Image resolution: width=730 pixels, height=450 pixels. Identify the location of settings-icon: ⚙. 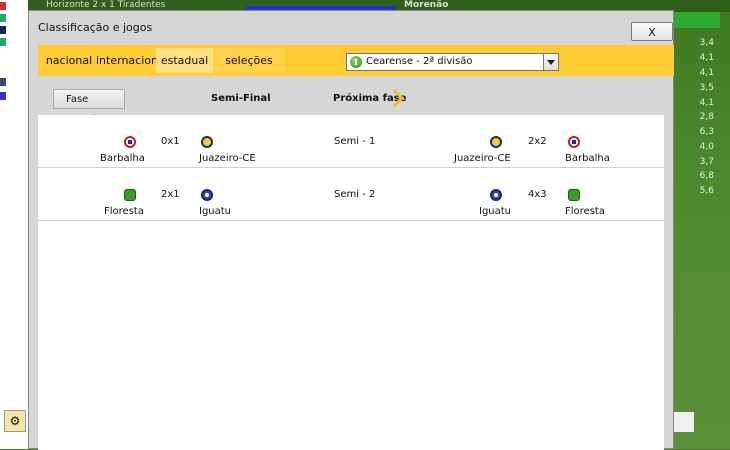
(15, 421).